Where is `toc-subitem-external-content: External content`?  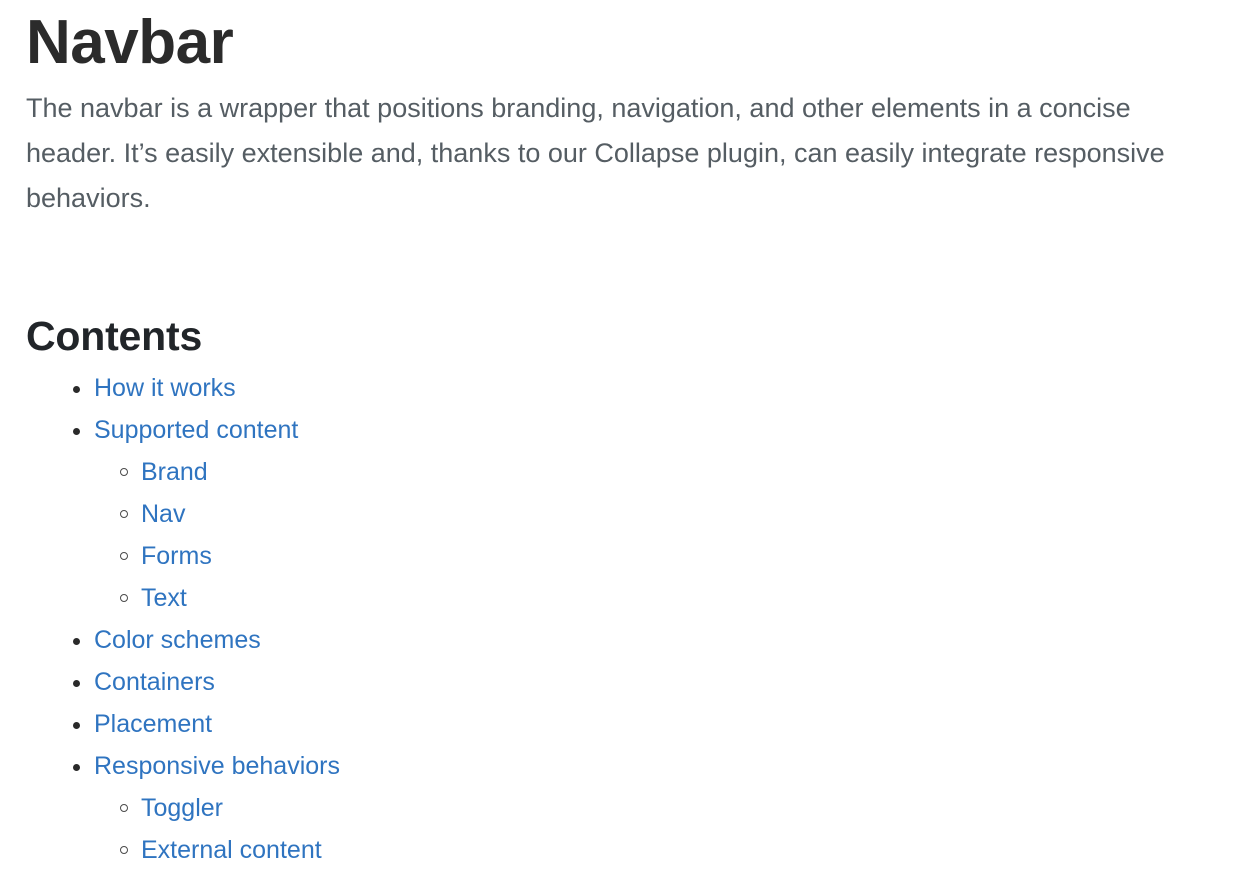
toc-subitem-external-content: External content is located at coordinates (675, 850).